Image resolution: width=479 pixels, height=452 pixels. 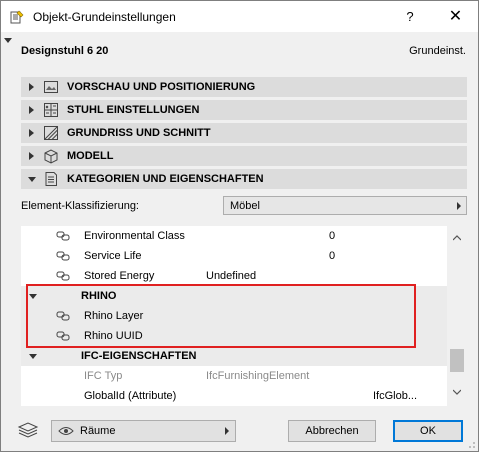 I want to click on eye-icon, so click(x=66, y=431).